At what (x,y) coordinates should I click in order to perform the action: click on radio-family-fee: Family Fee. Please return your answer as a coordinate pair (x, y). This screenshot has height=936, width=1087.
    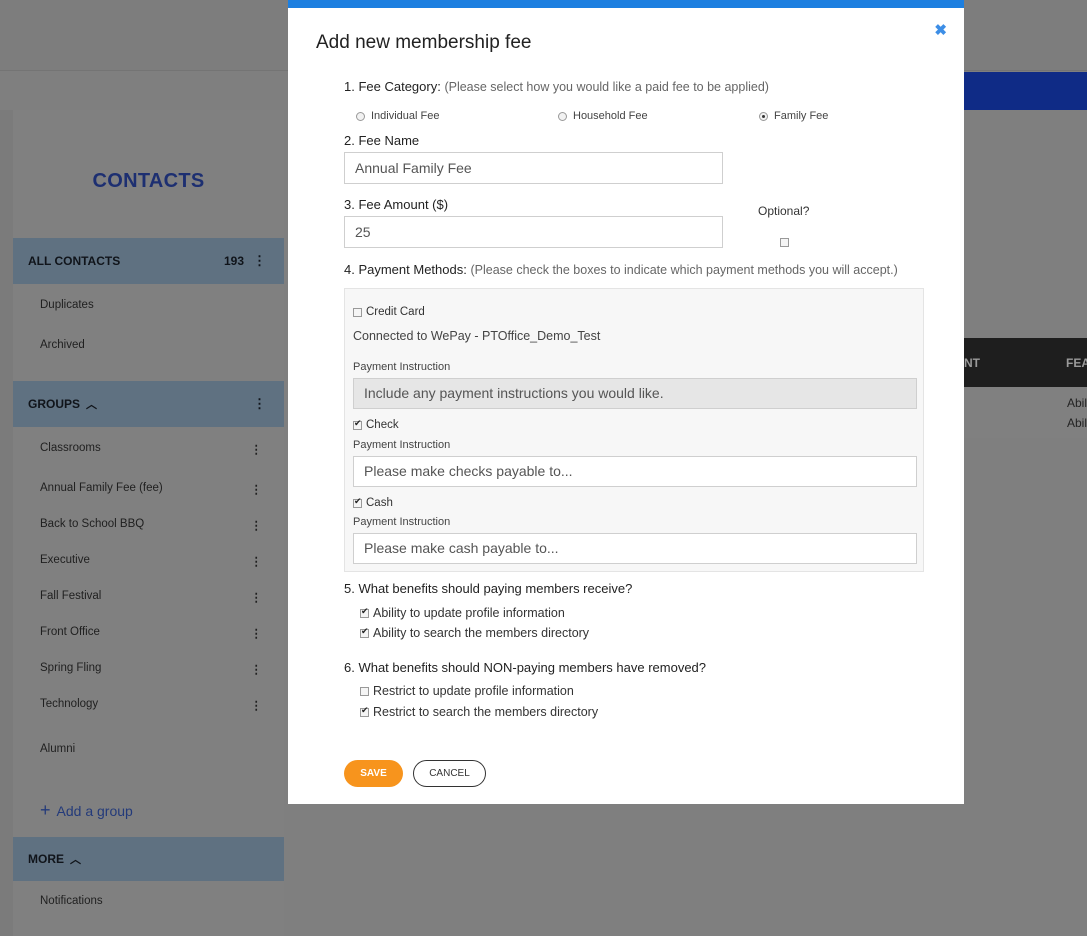
    Looking at the image, I should click on (793, 116).